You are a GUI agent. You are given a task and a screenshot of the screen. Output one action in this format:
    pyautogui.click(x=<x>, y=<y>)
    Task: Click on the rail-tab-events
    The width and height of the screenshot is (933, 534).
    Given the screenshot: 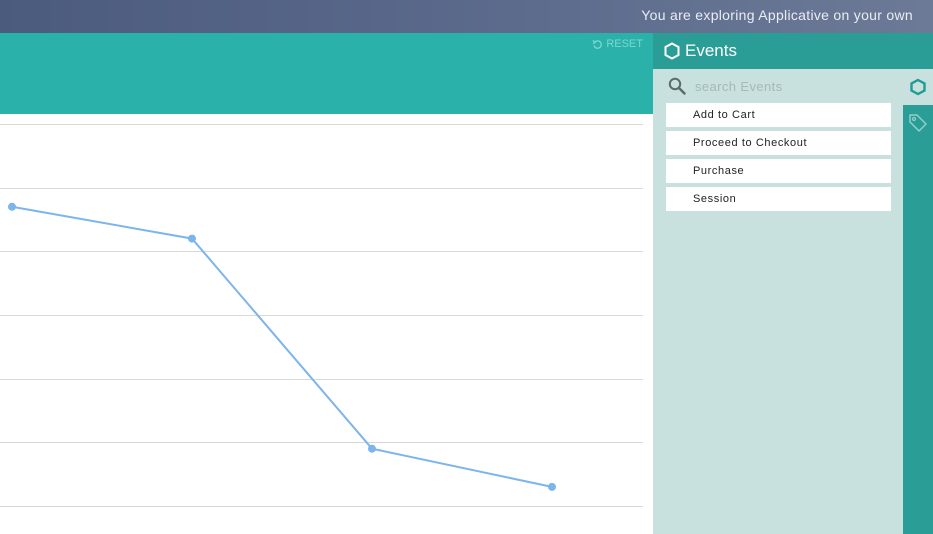 What is the action you would take?
    pyautogui.click(x=918, y=87)
    